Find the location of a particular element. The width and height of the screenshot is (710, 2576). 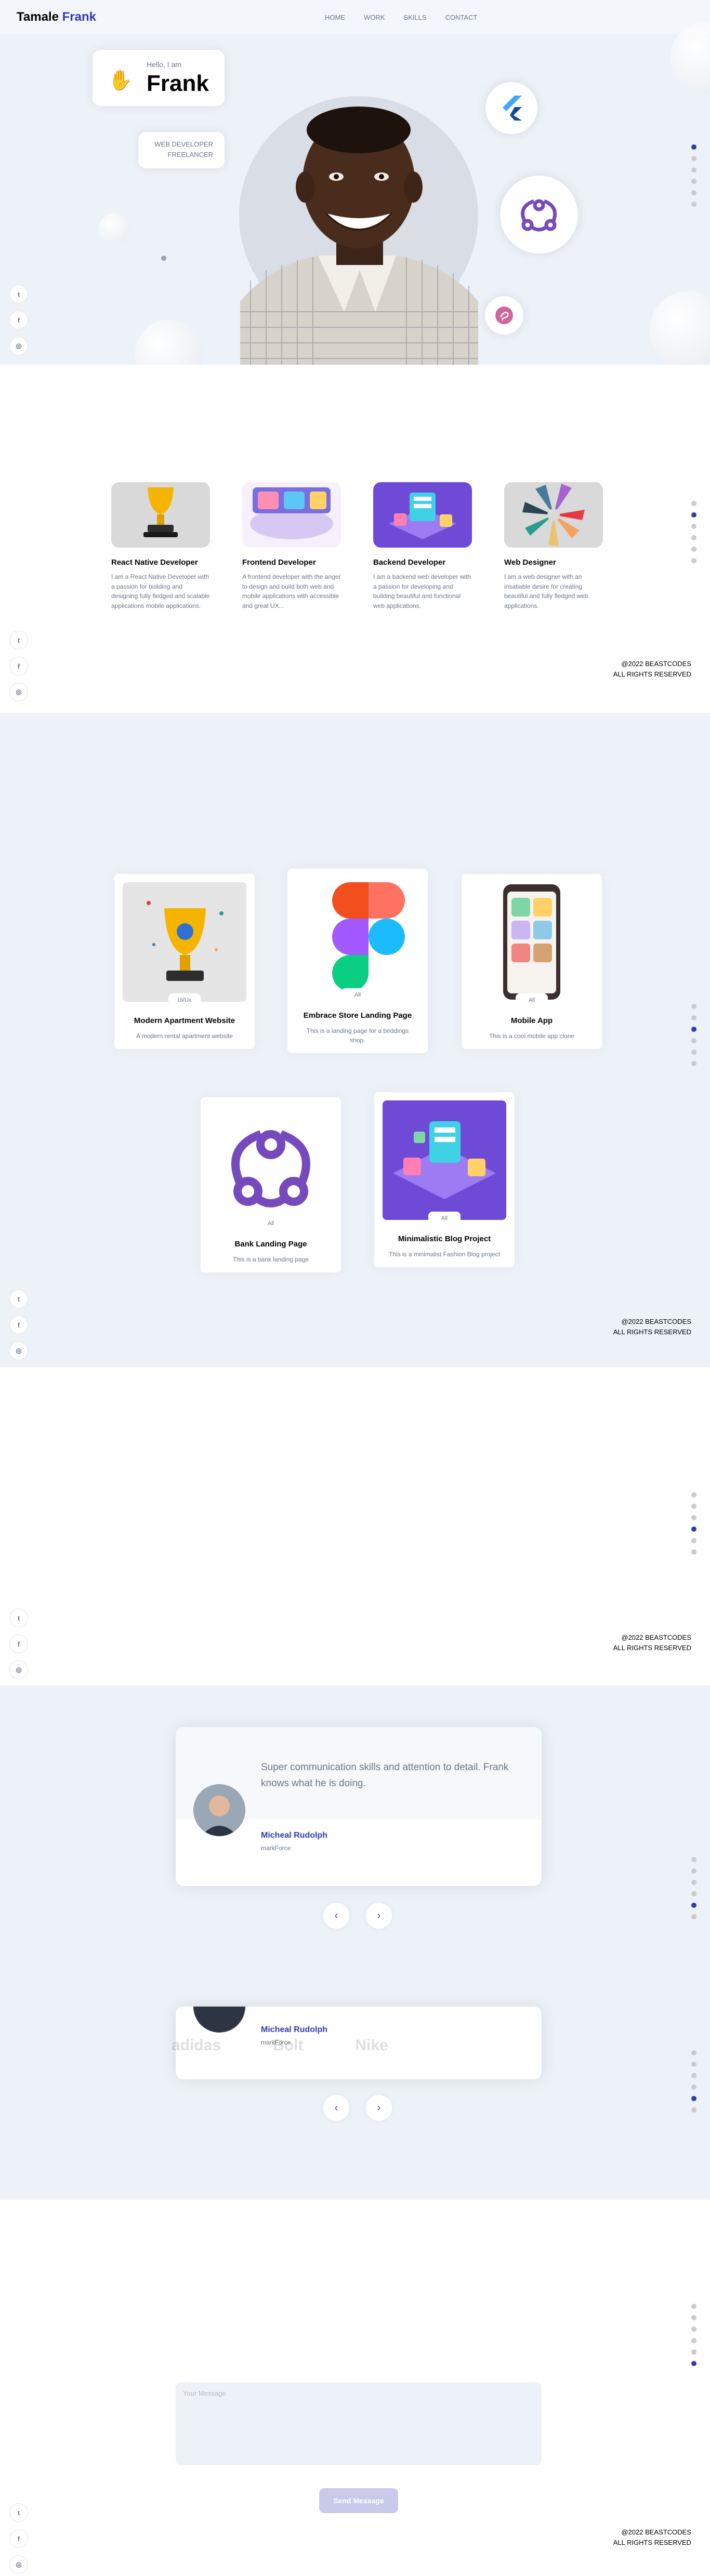

avatar is located at coordinates (219, 1810).